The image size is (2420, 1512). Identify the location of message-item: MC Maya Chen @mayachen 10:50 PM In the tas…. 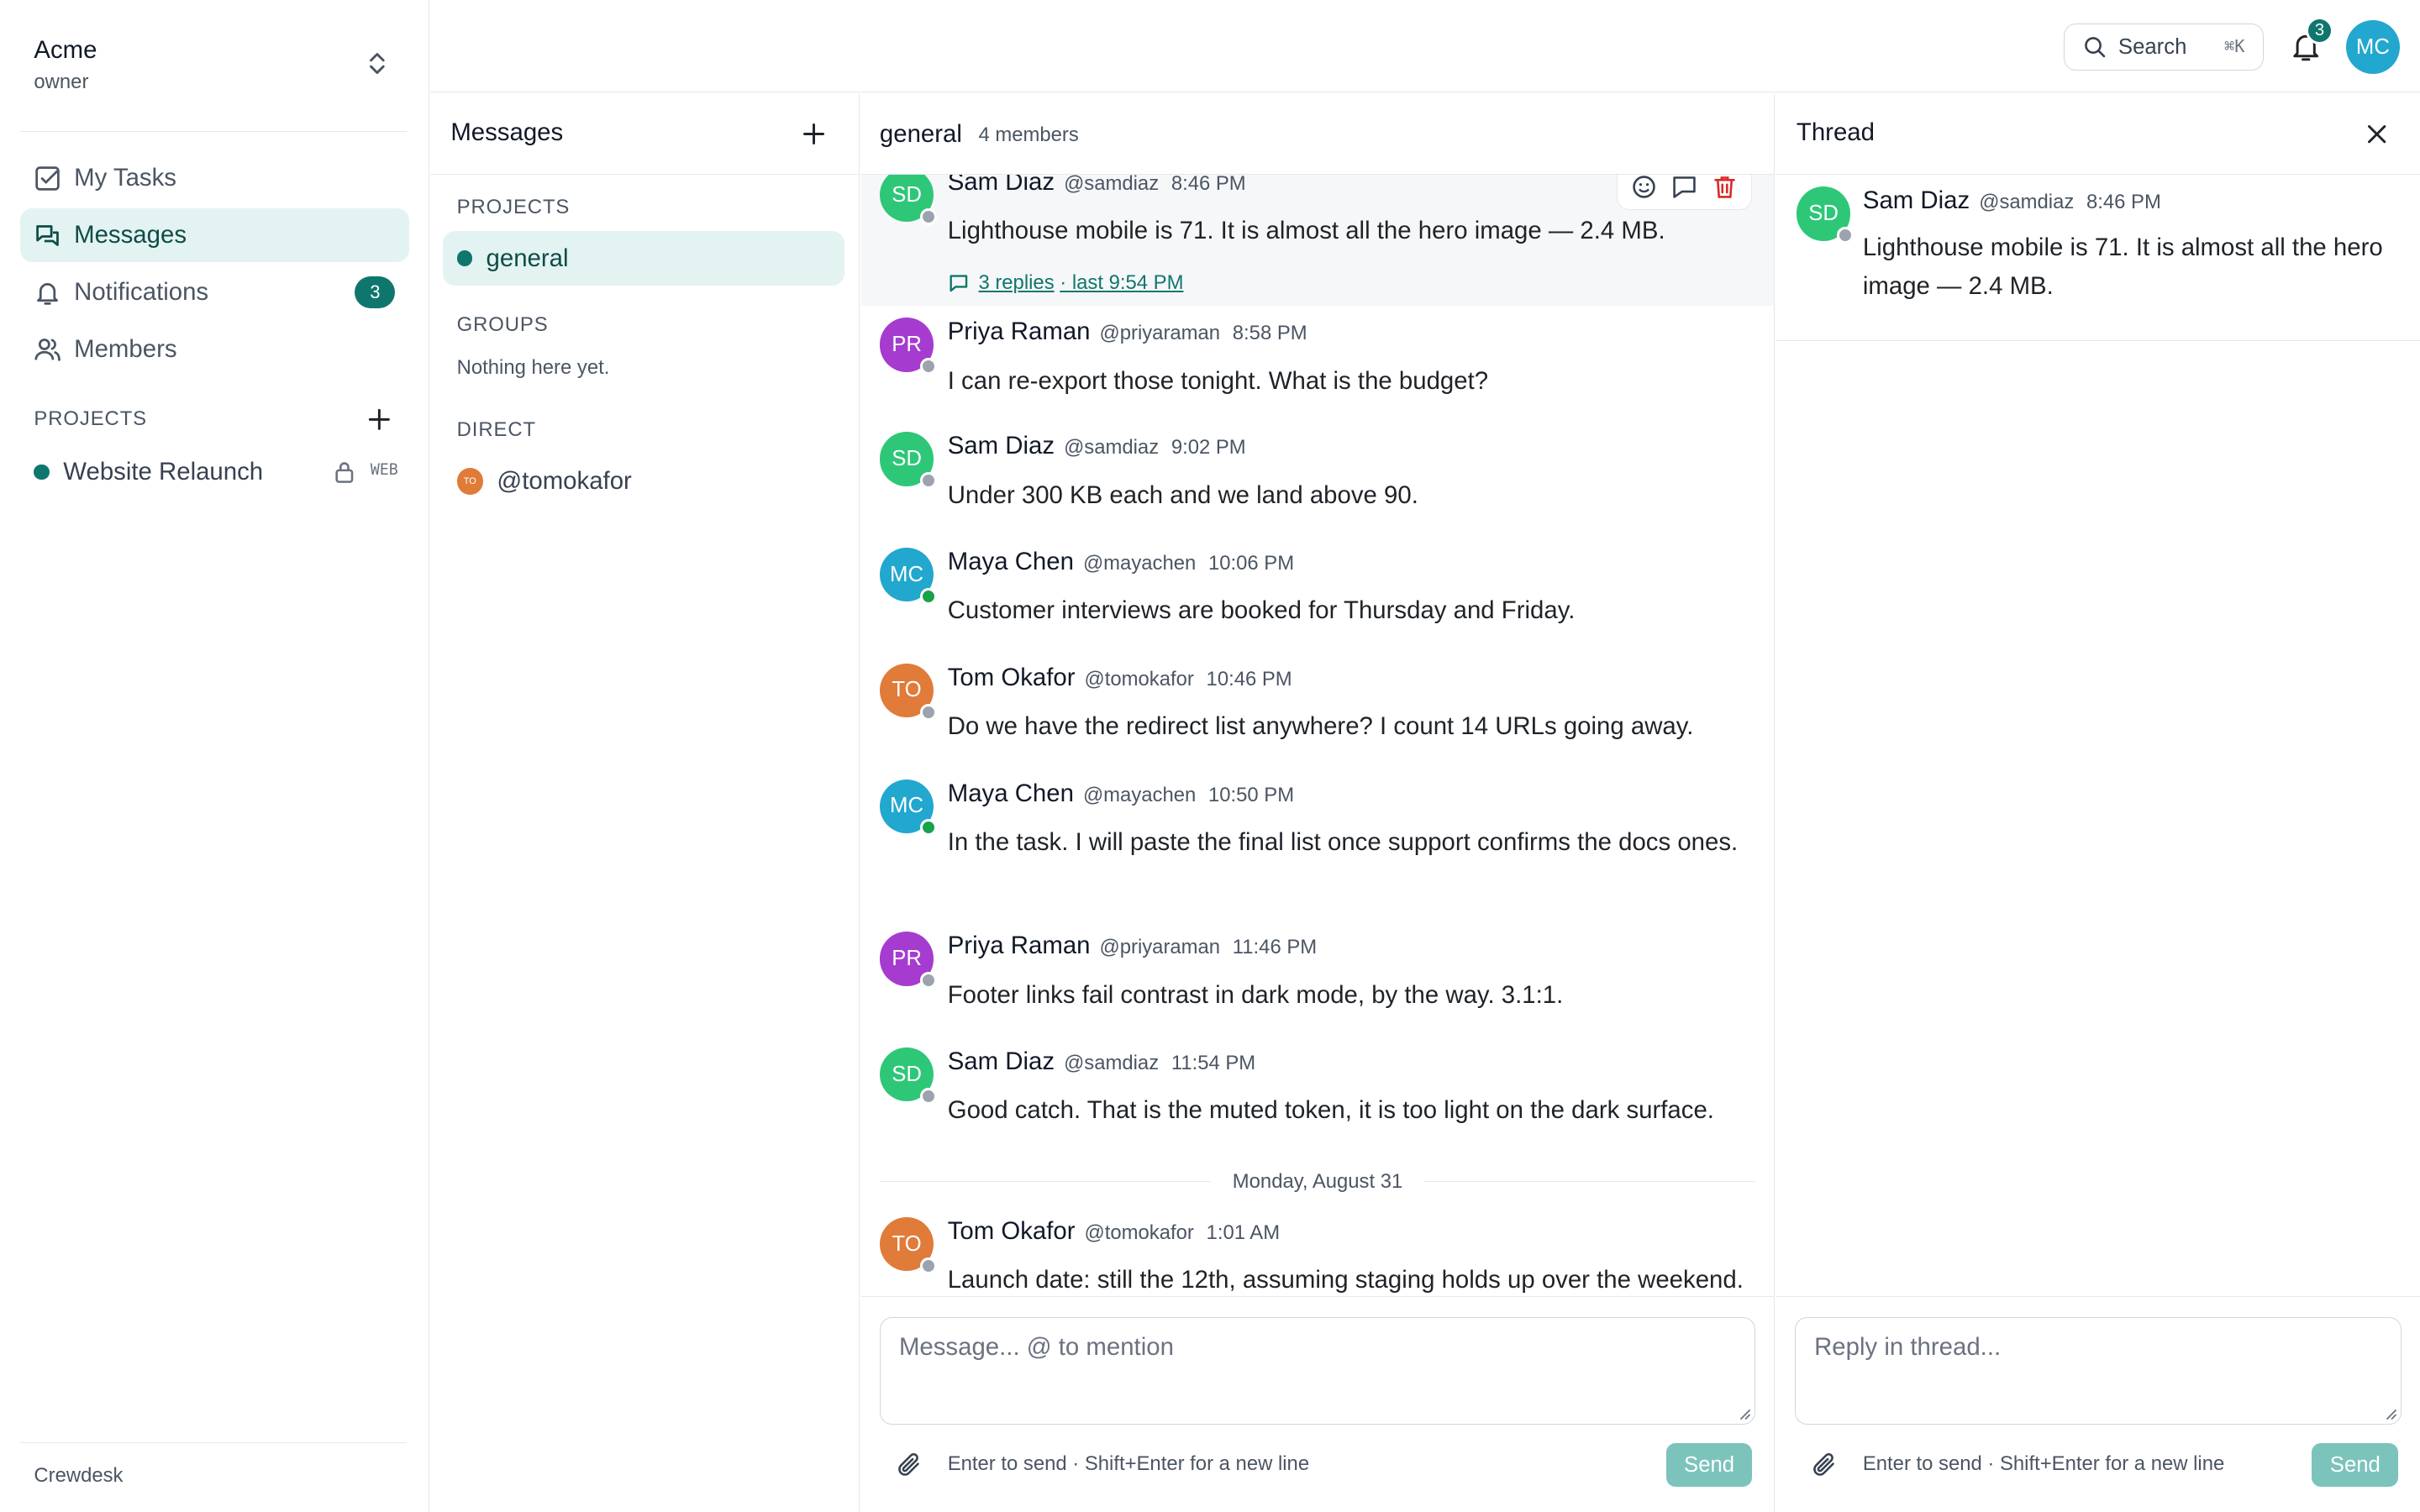
(1317, 852).